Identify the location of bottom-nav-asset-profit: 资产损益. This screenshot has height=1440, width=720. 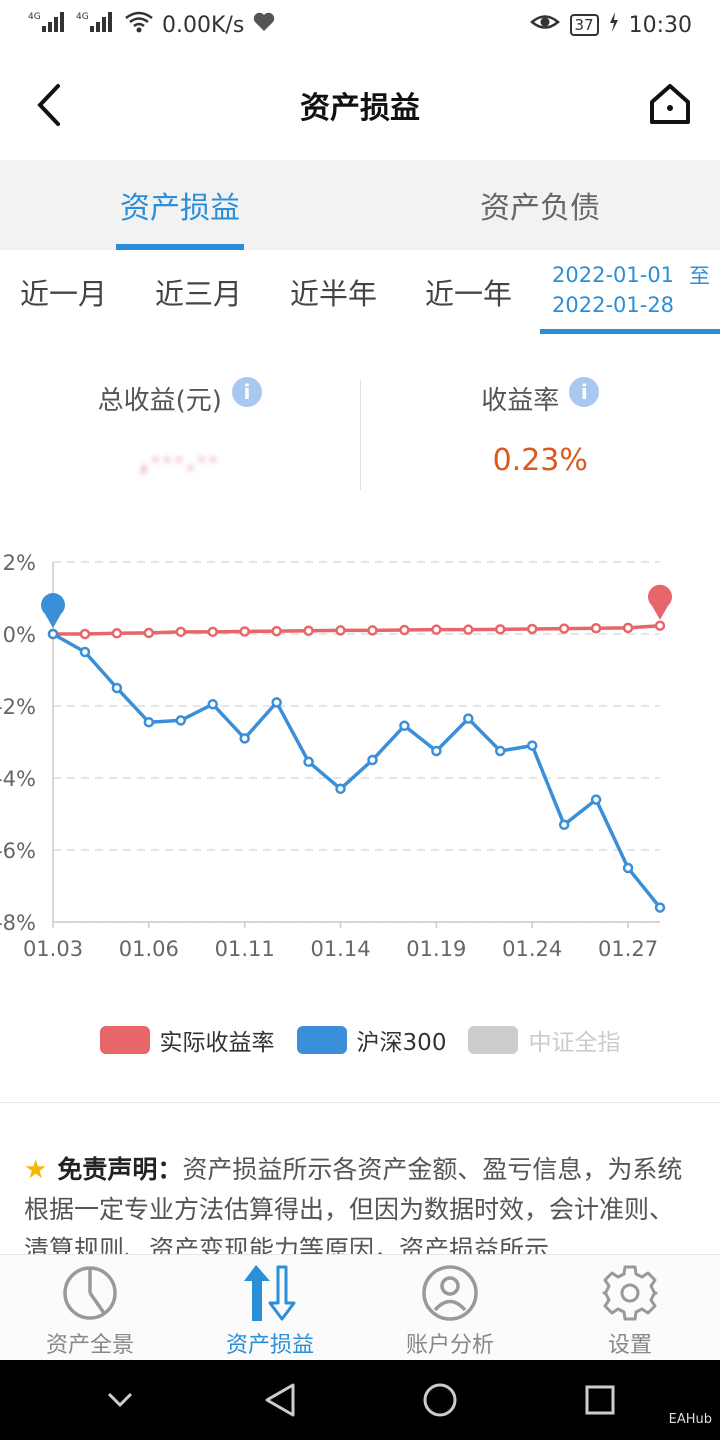
(270, 1307).